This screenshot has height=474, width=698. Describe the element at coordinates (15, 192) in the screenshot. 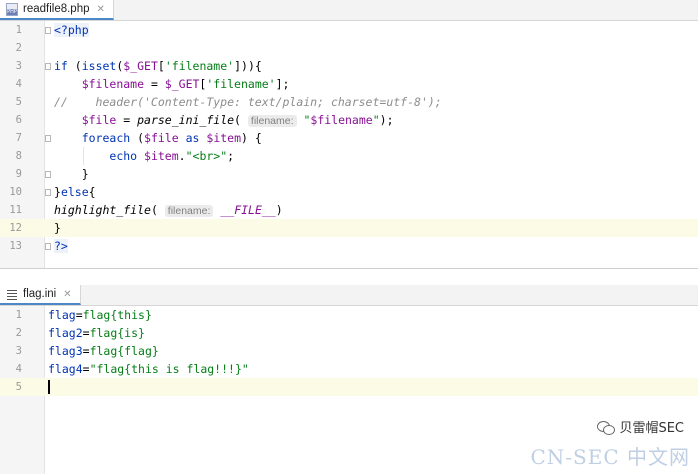

I see `line-number: 10` at that location.